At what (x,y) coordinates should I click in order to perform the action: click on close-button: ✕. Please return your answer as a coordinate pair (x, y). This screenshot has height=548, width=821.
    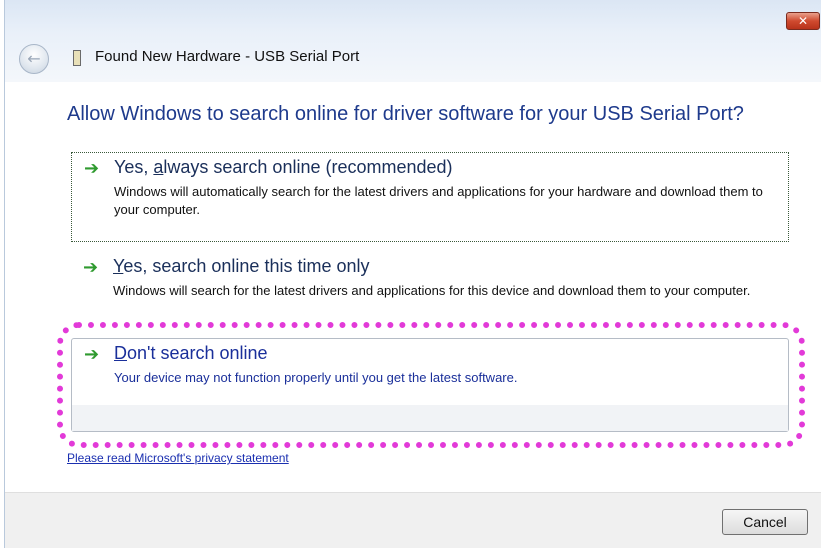
    Looking at the image, I should click on (803, 21).